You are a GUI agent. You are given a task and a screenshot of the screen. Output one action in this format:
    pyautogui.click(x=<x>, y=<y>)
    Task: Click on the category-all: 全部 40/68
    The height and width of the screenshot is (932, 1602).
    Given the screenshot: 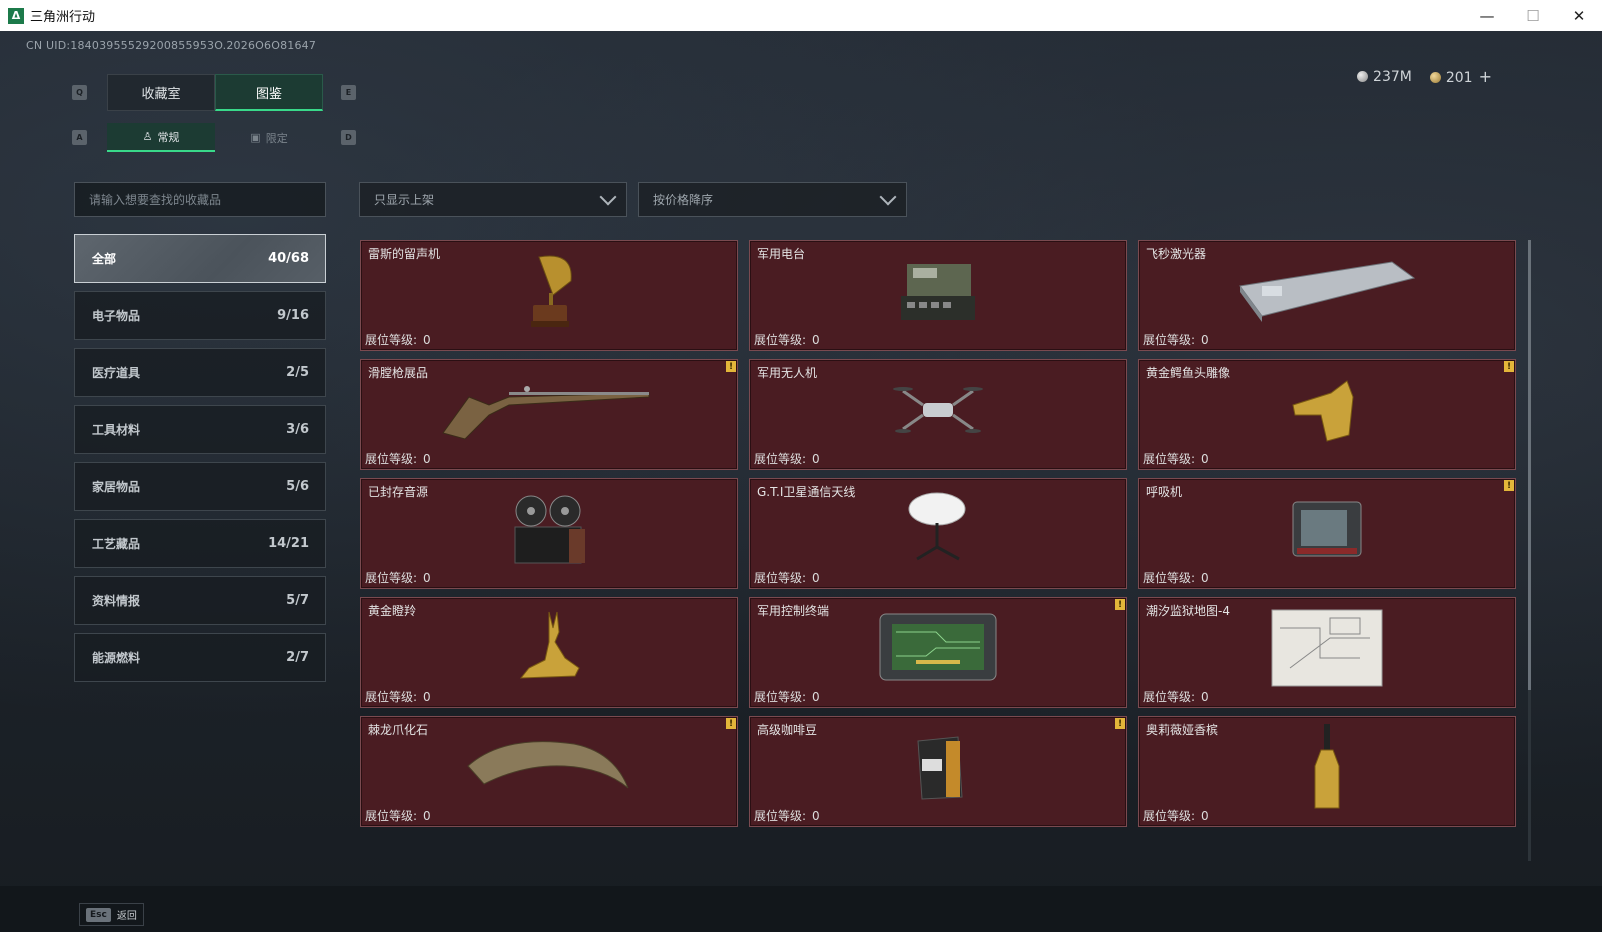 What is the action you would take?
    pyautogui.click(x=200, y=258)
    